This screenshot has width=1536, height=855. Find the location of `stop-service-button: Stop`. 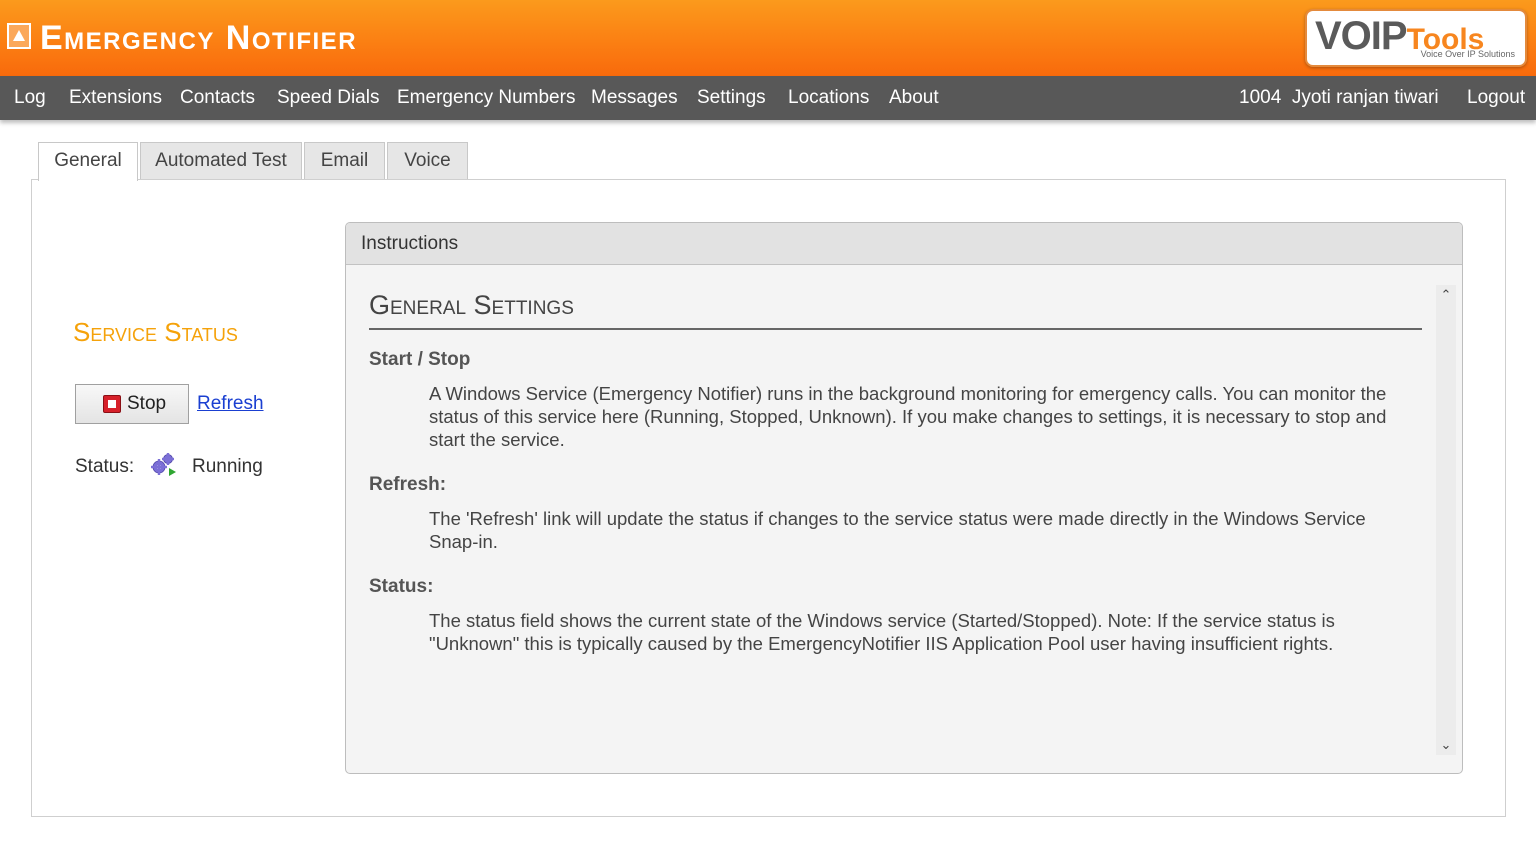

stop-service-button: Stop is located at coordinates (132, 404).